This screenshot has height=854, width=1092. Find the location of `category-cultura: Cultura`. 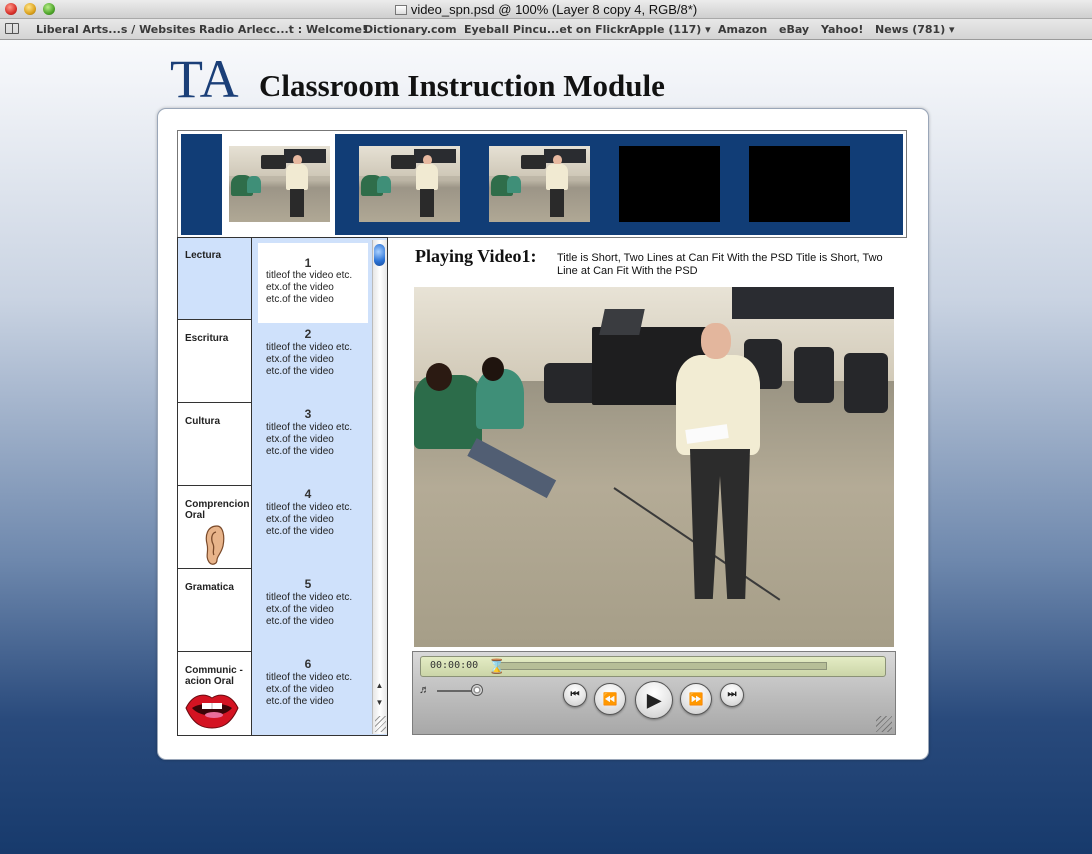

category-cultura: Cultura is located at coordinates (214, 445).